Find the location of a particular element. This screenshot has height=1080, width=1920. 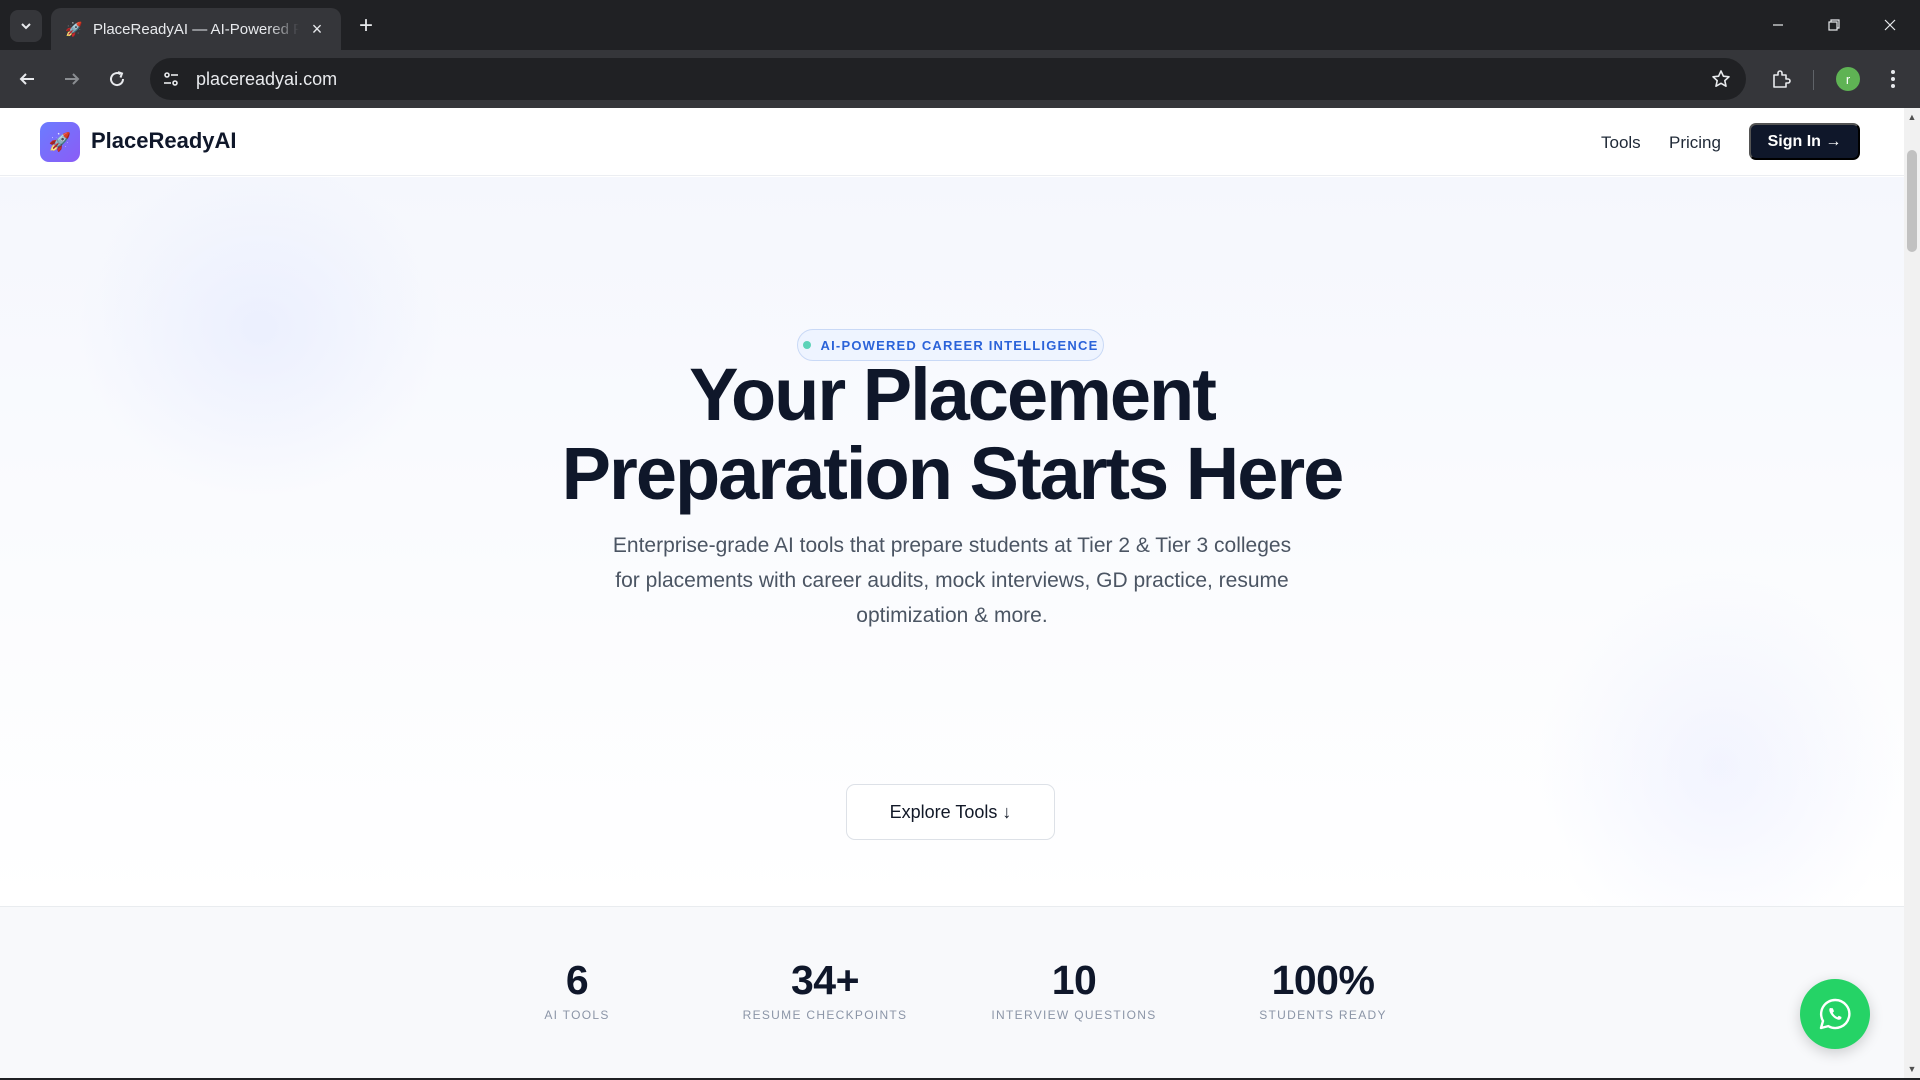

hero-badge-text: AI-POWERED CAREER INTELLIGENCE is located at coordinates (959, 345).